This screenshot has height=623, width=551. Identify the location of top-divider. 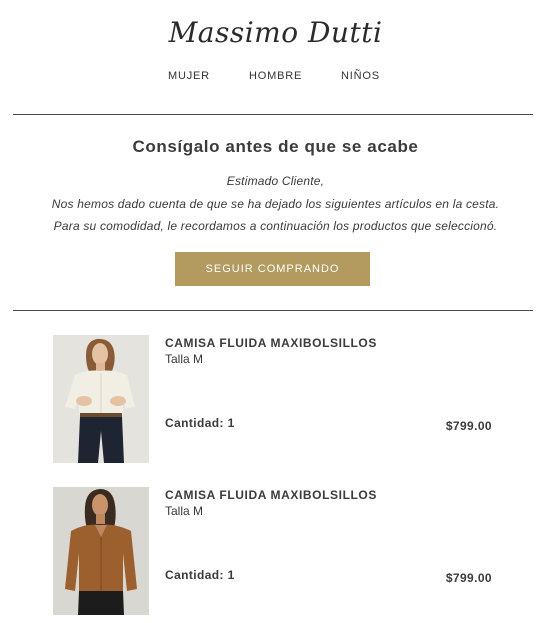
(273, 114).